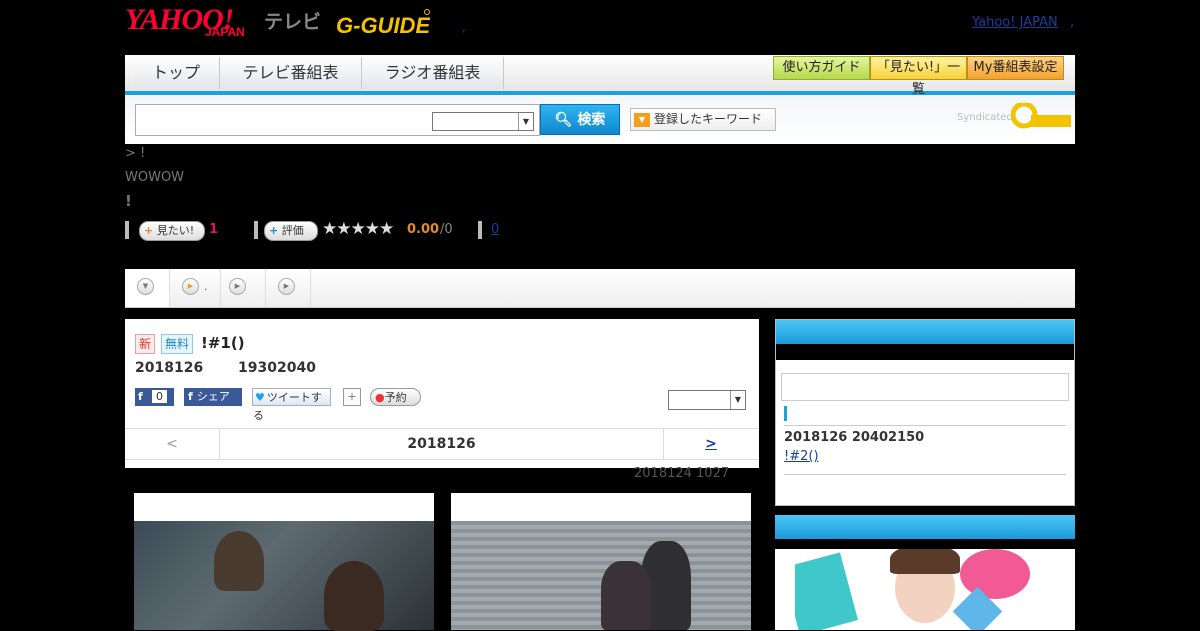 This screenshot has height=631, width=1200. I want to click on search-genre-select: ▼, so click(483, 121).